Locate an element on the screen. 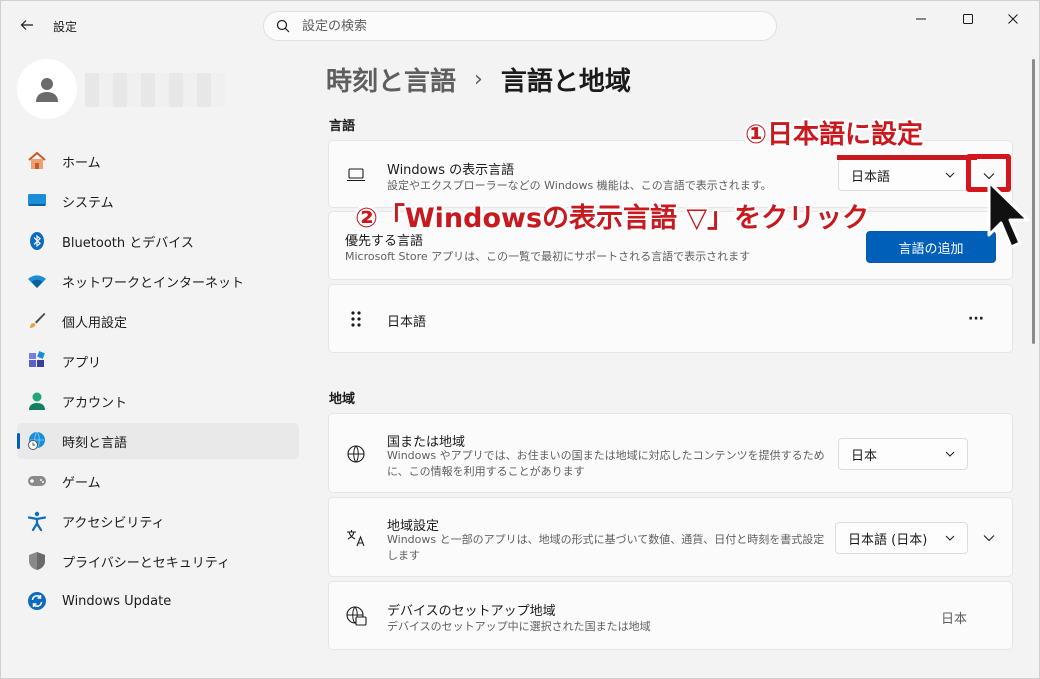 Image resolution: width=1040 pixels, height=679 pixels. section-title-region: 地域 is located at coordinates (342, 399).